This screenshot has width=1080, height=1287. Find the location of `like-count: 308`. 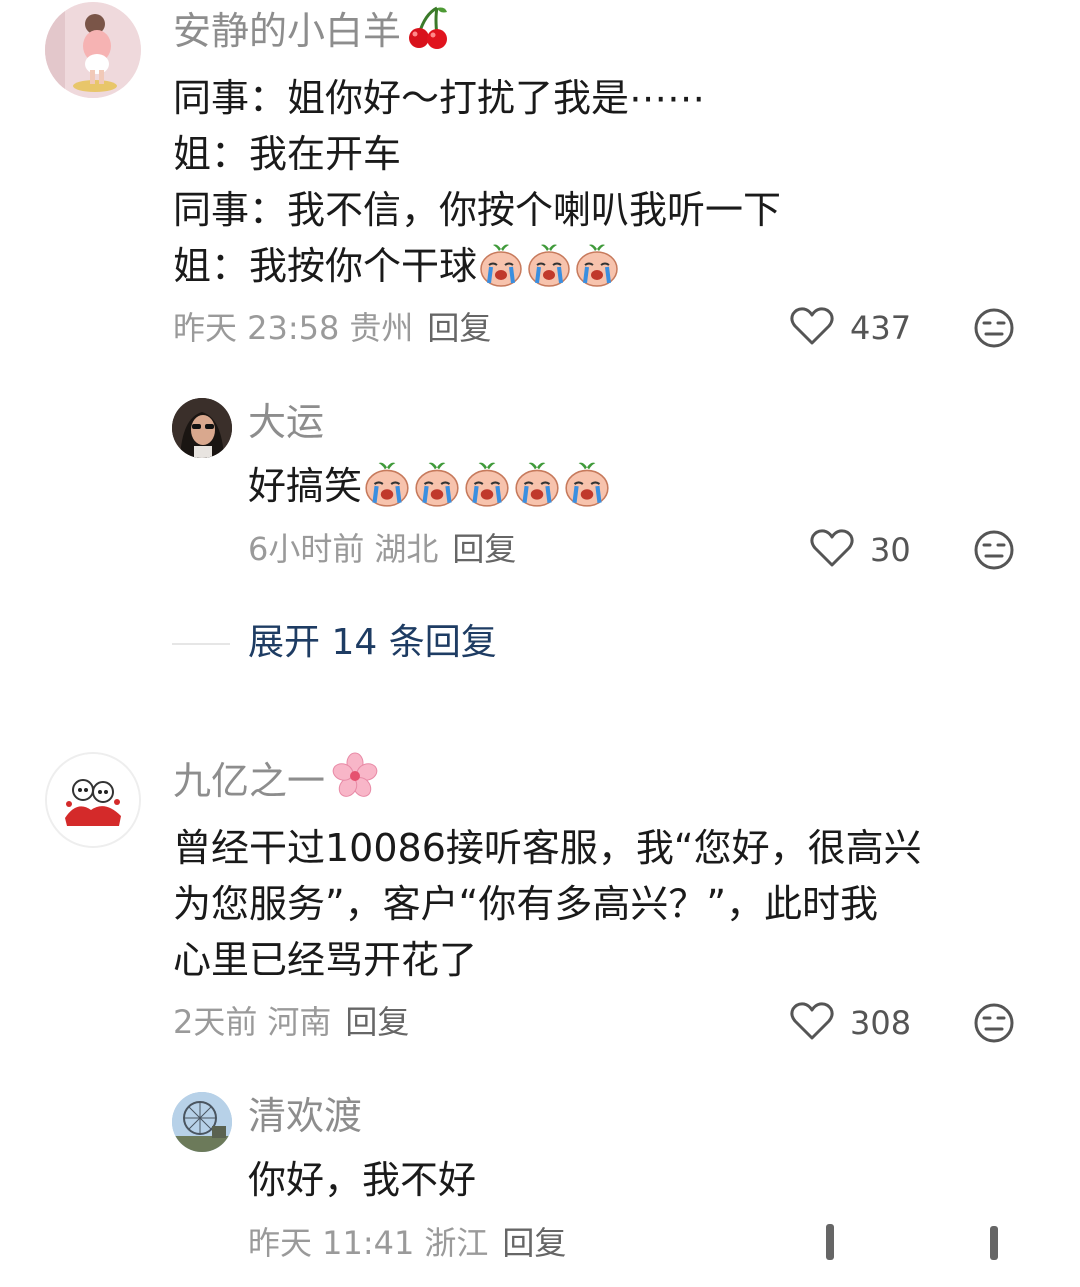

like-count: 308 is located at coordinates (881, 1023).